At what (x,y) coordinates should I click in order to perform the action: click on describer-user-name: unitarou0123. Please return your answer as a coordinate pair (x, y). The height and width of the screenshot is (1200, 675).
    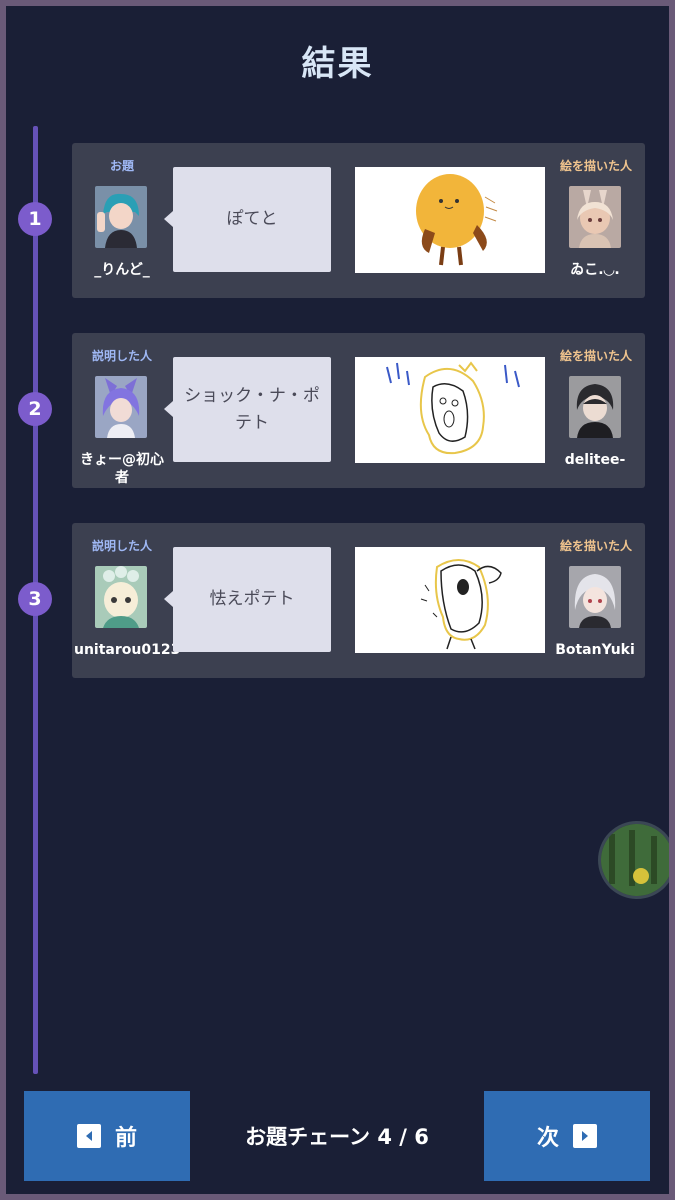
    Looking at the image, I should click on (127, 650).